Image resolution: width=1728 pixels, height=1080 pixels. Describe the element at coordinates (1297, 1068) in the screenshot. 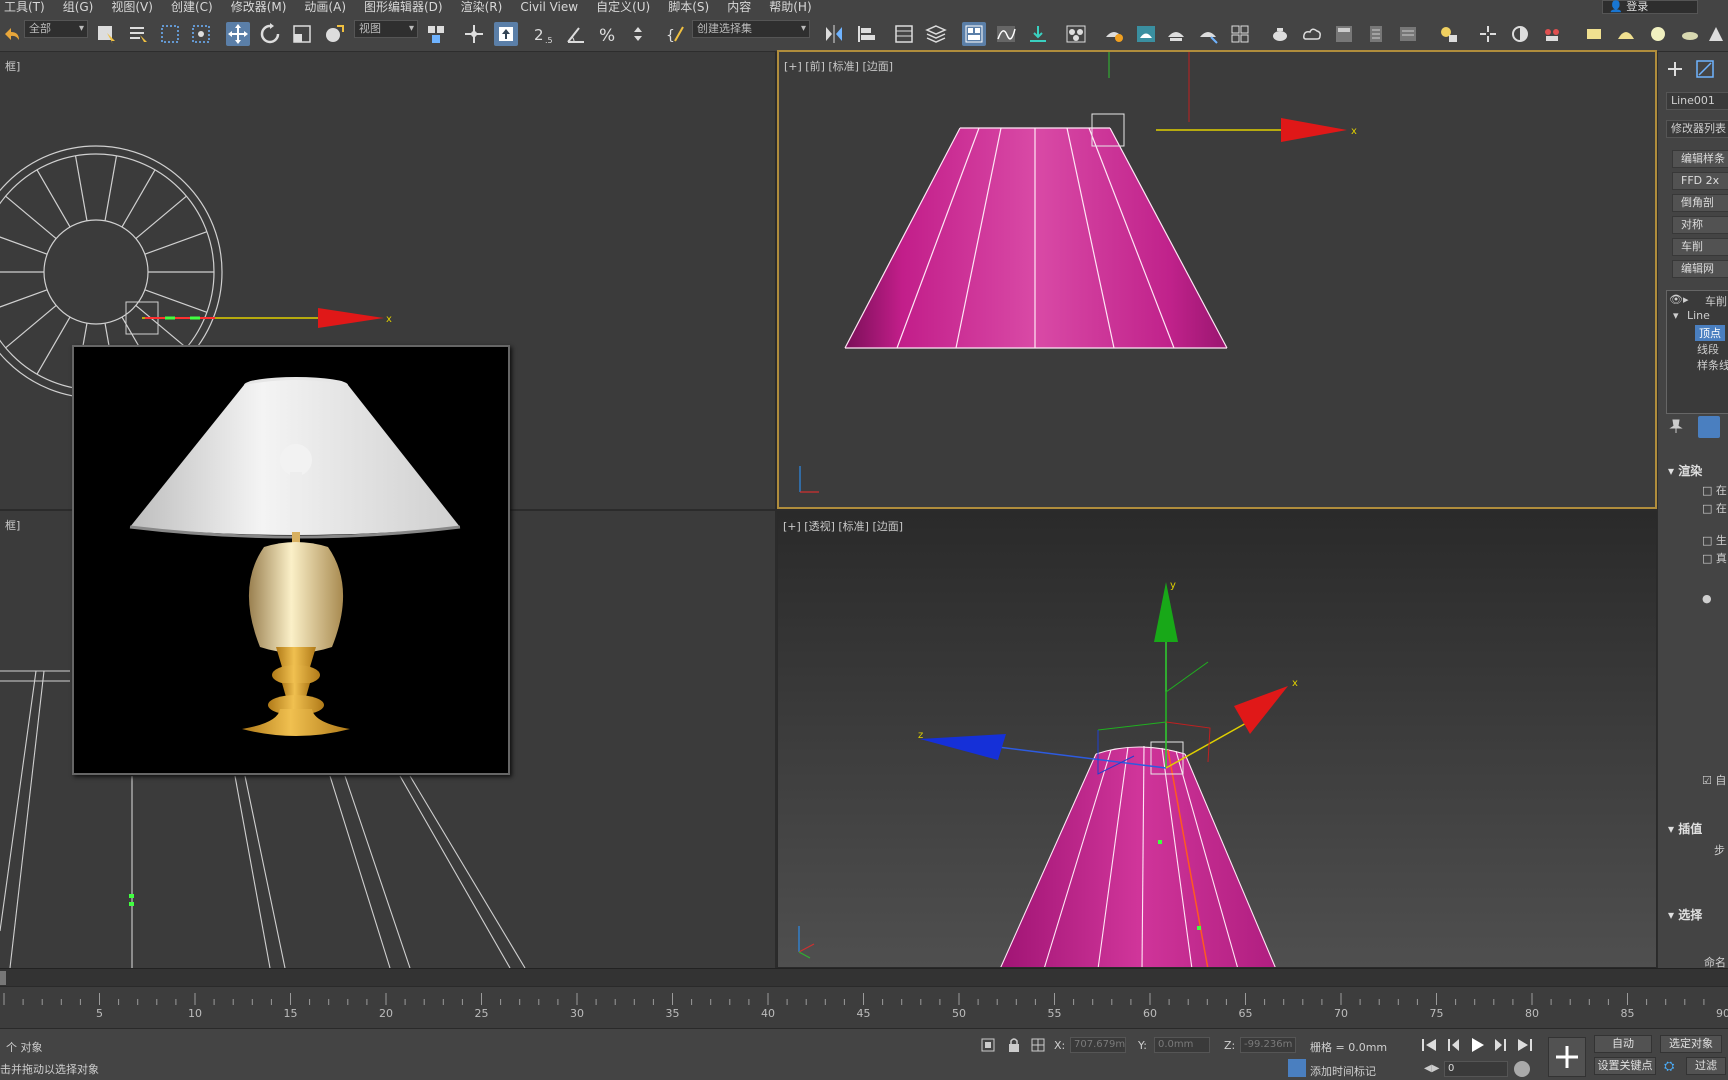

I see `time-tag-icon` at that location.